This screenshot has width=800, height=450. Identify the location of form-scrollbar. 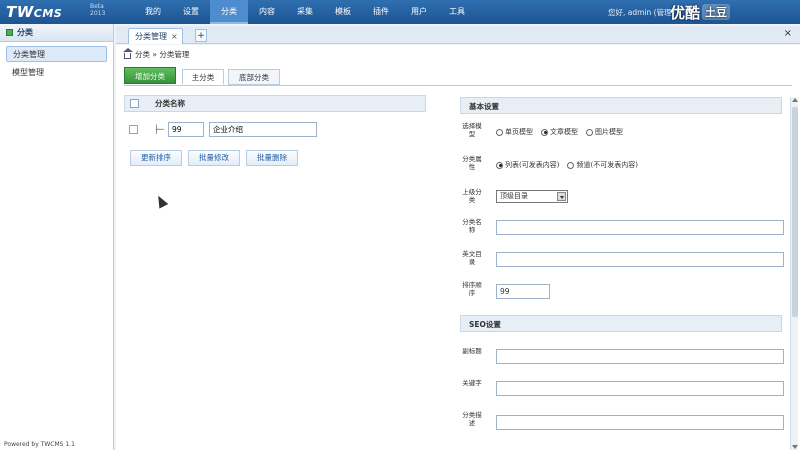
(794, 273).